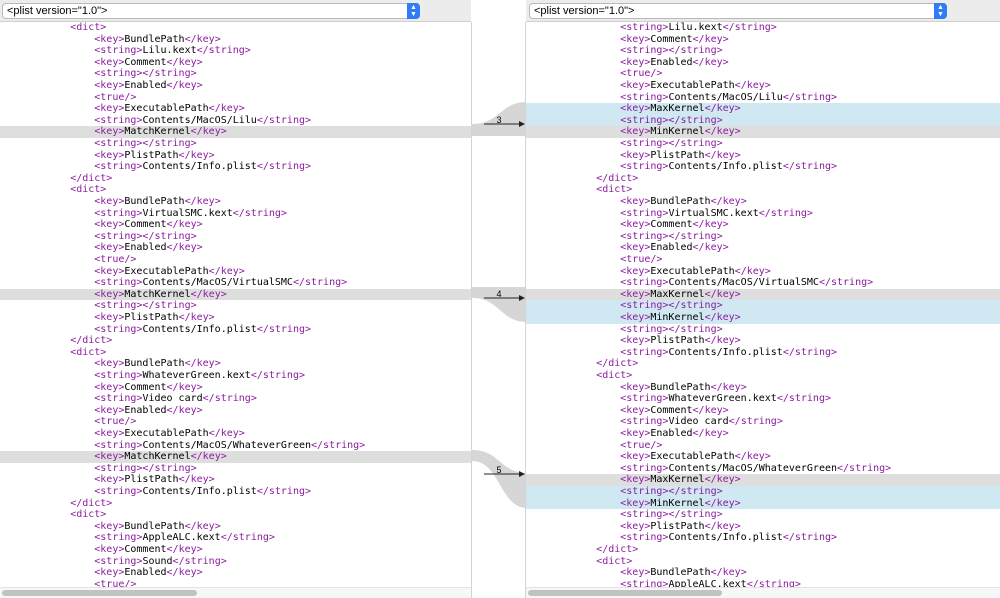 The image size is (1000, 598). Describe the element at coordinates (235, 376) in the screenshot. I see `code-line: <string>WhateverGreen.kext</string>` at that location.